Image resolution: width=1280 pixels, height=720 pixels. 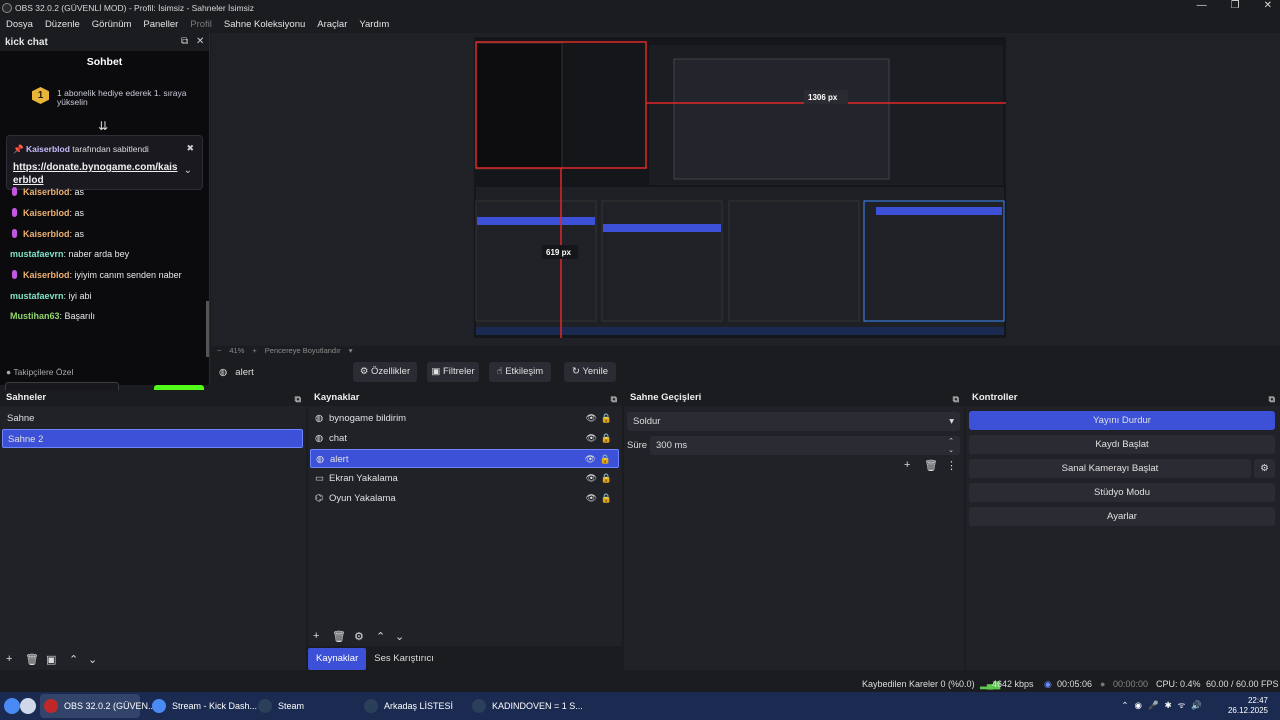 I want to click on chat-text: as, so click(x=79, y=192).